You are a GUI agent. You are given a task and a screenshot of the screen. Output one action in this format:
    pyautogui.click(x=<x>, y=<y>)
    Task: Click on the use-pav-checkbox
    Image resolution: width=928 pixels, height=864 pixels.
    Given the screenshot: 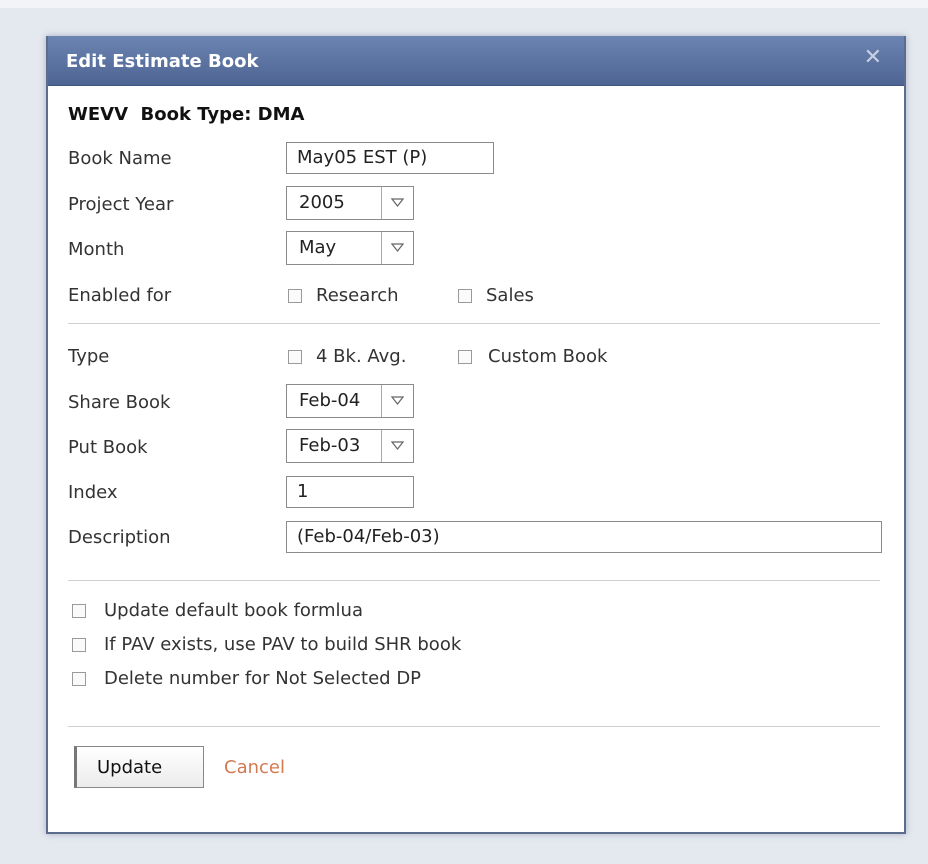 What is the action you would take?
    pyautogui.click(x=79, y=645)
    